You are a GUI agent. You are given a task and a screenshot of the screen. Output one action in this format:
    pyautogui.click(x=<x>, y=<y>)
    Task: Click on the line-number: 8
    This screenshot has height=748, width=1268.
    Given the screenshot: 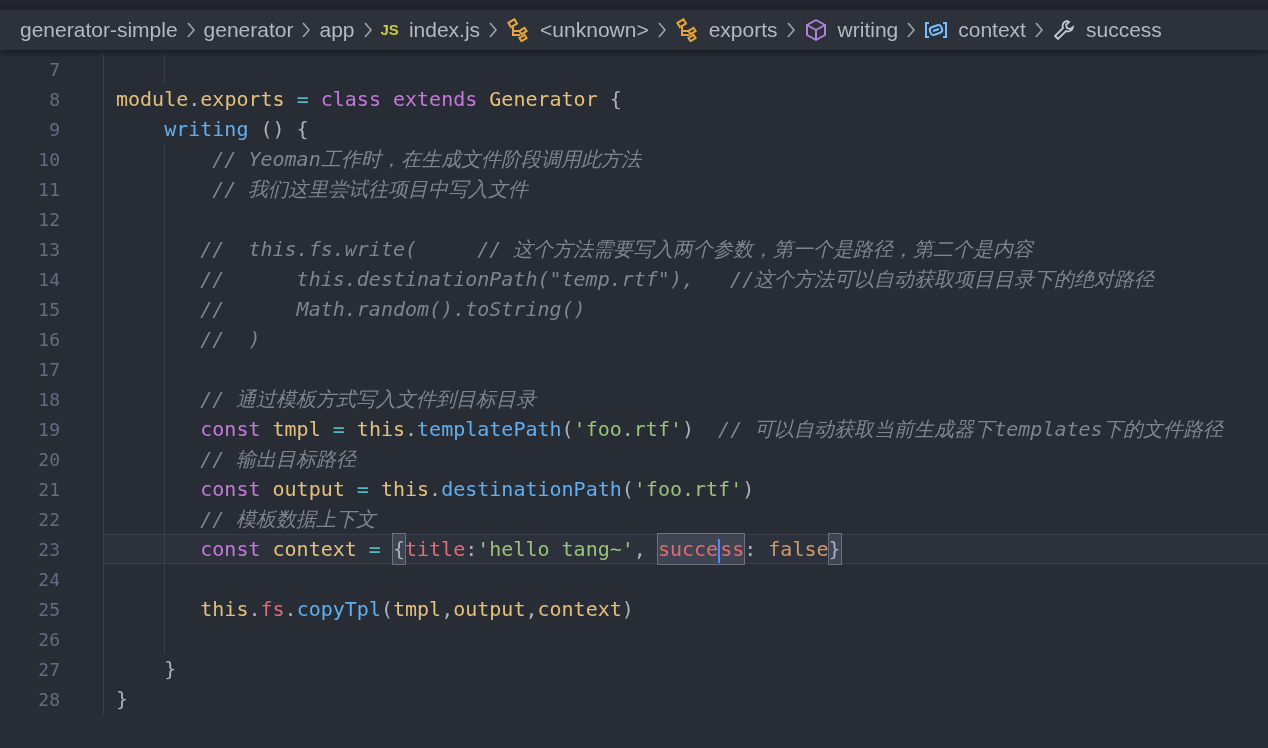 What is the action you would take?
    pyautogui.click(x=54, y=99)
    